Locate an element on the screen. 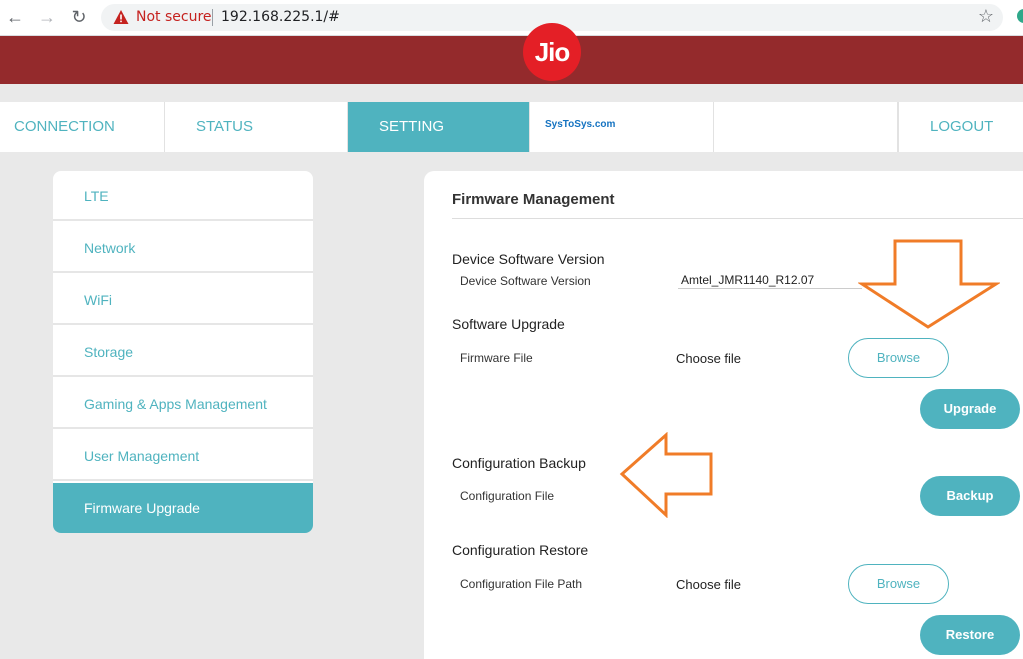  down-arrow-annotation-icon is located at coordinates (929, 284).